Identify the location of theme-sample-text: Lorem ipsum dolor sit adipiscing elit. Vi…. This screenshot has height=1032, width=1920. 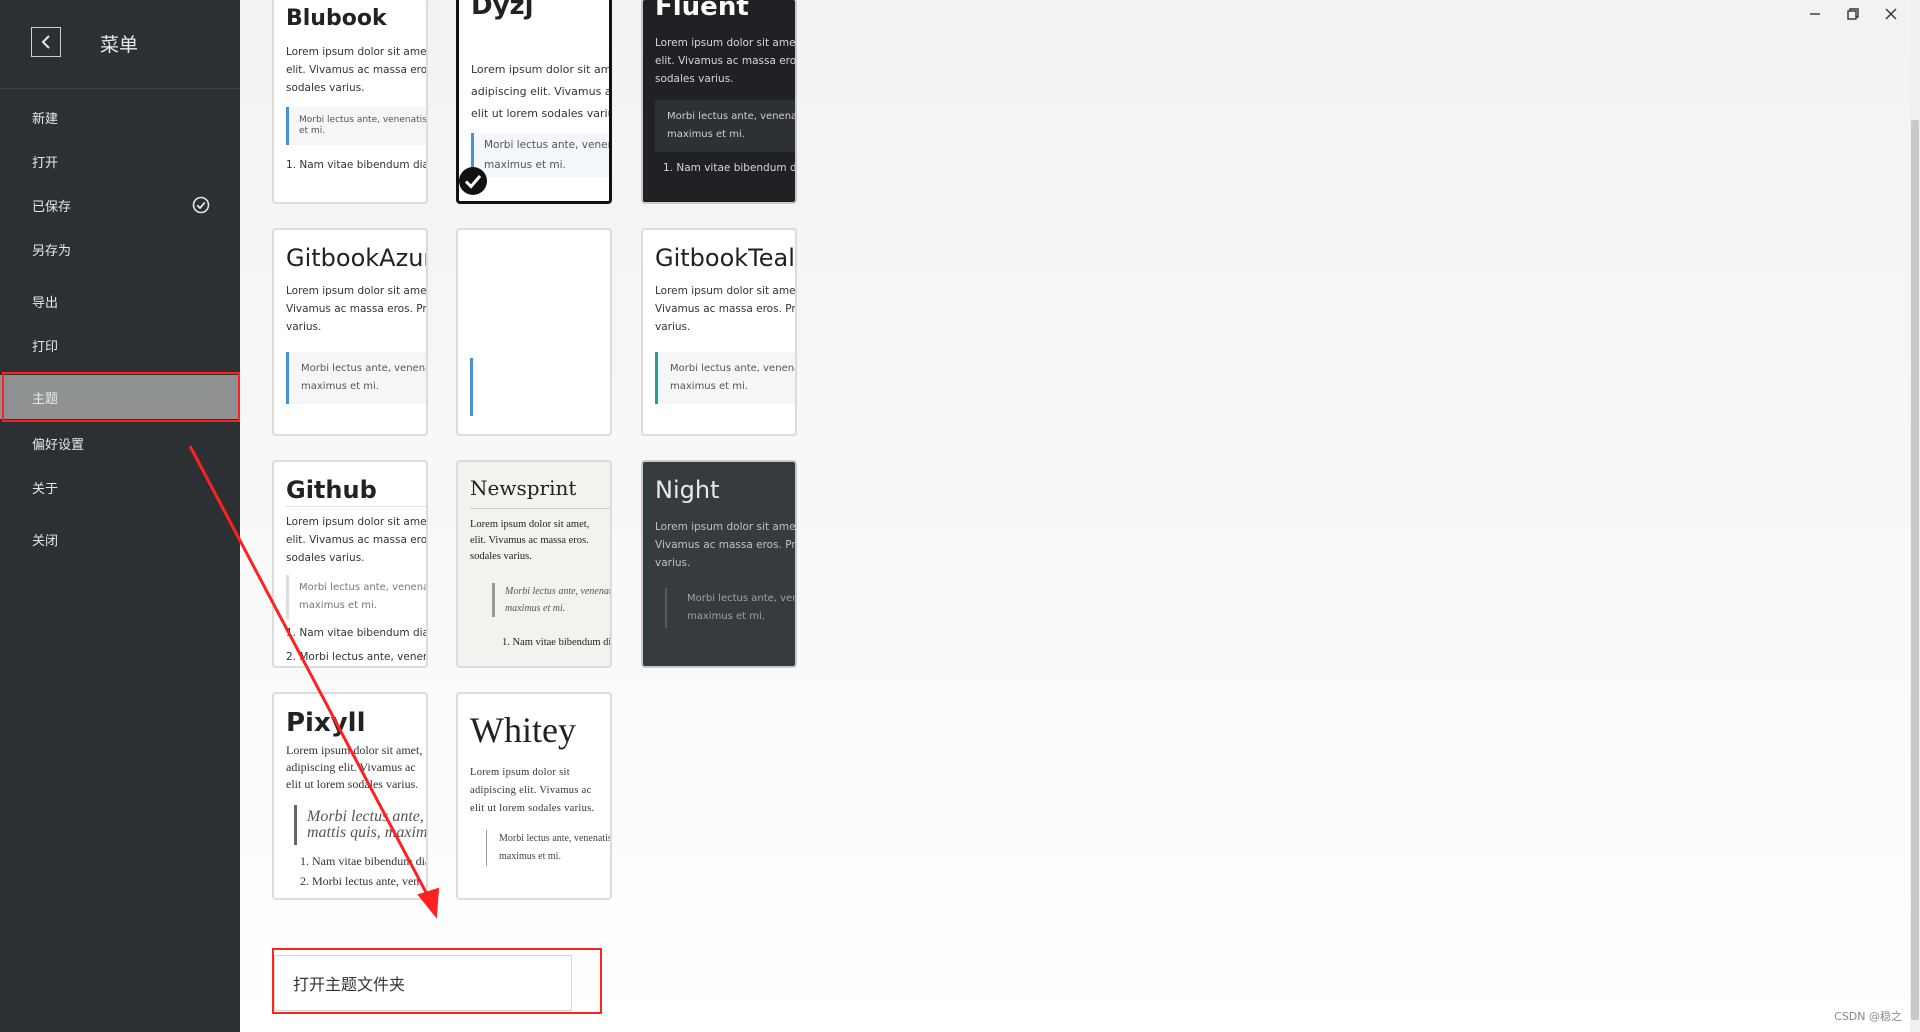
(532, 790).